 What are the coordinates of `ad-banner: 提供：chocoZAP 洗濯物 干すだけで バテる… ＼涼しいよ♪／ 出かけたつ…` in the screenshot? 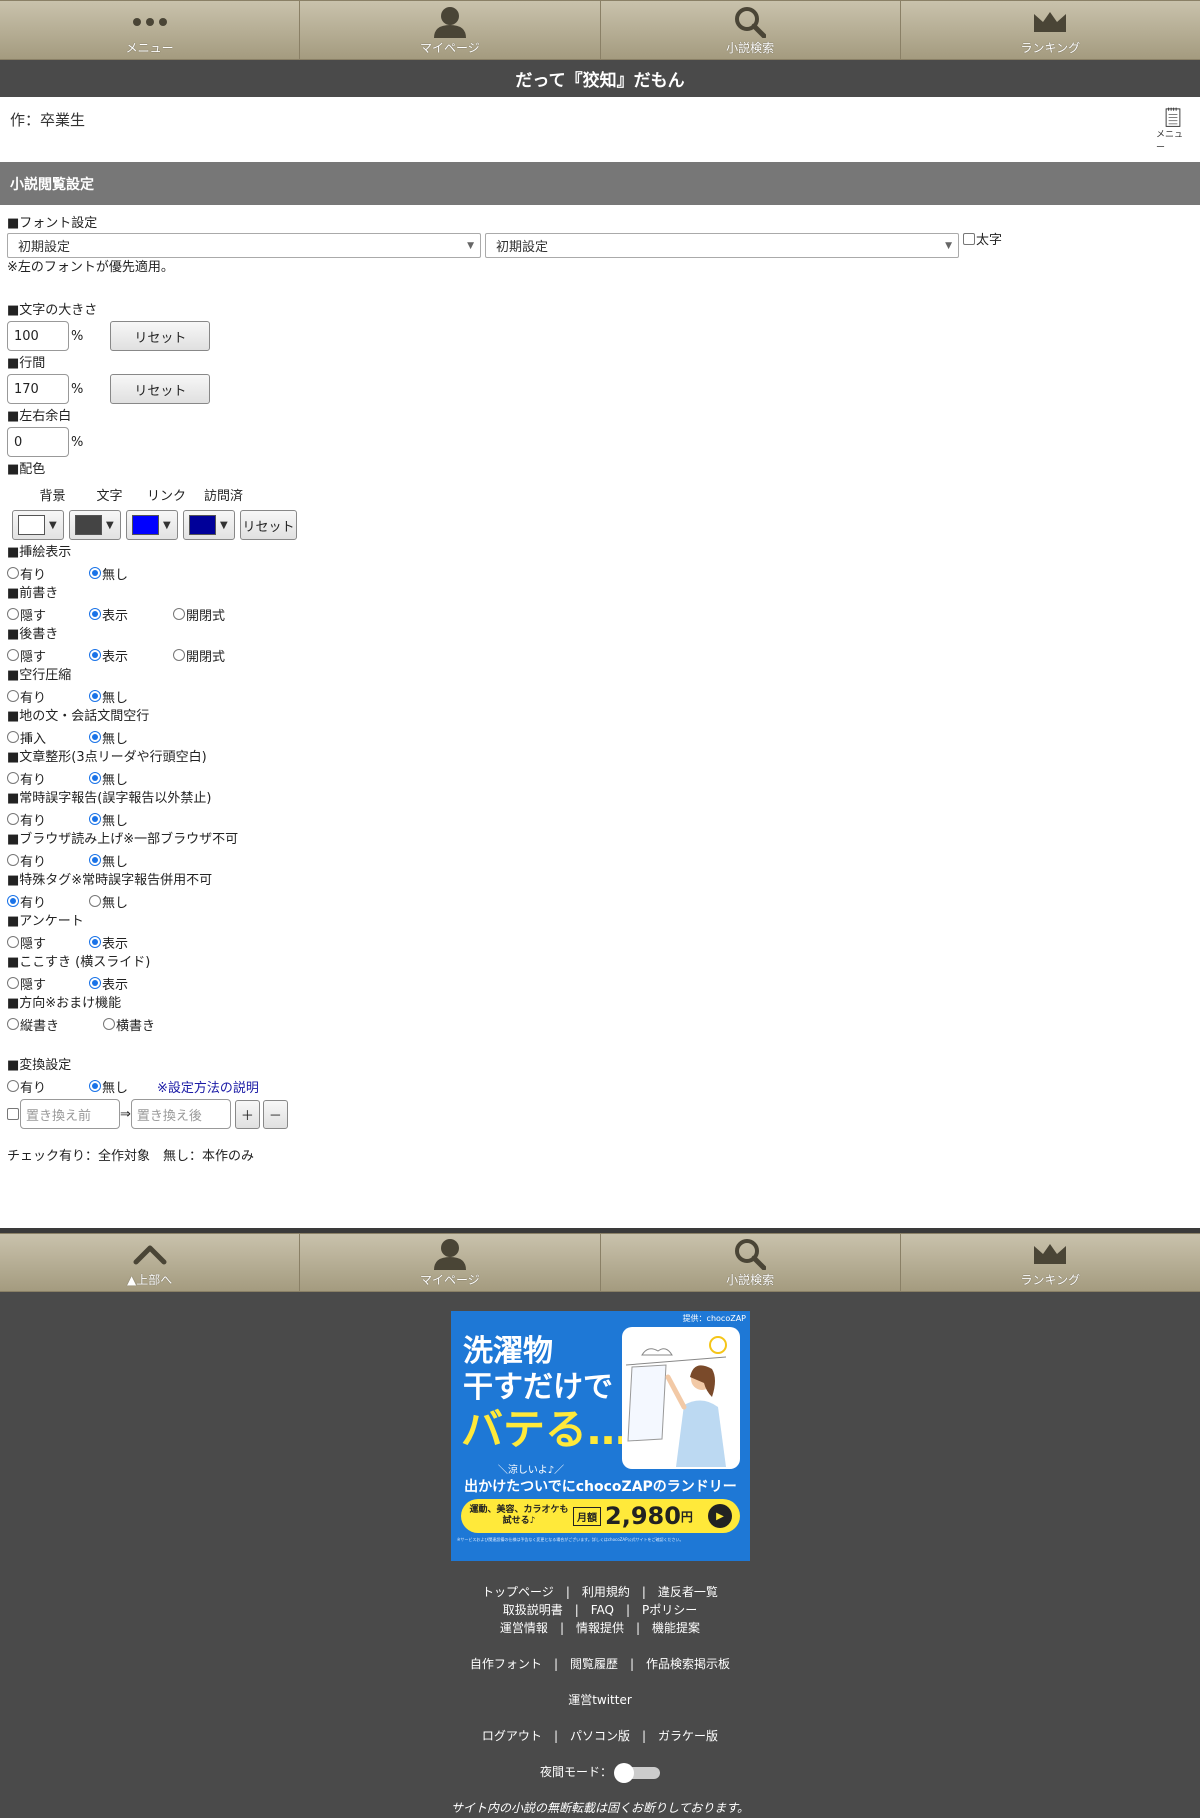 It's located at (600, 1436).